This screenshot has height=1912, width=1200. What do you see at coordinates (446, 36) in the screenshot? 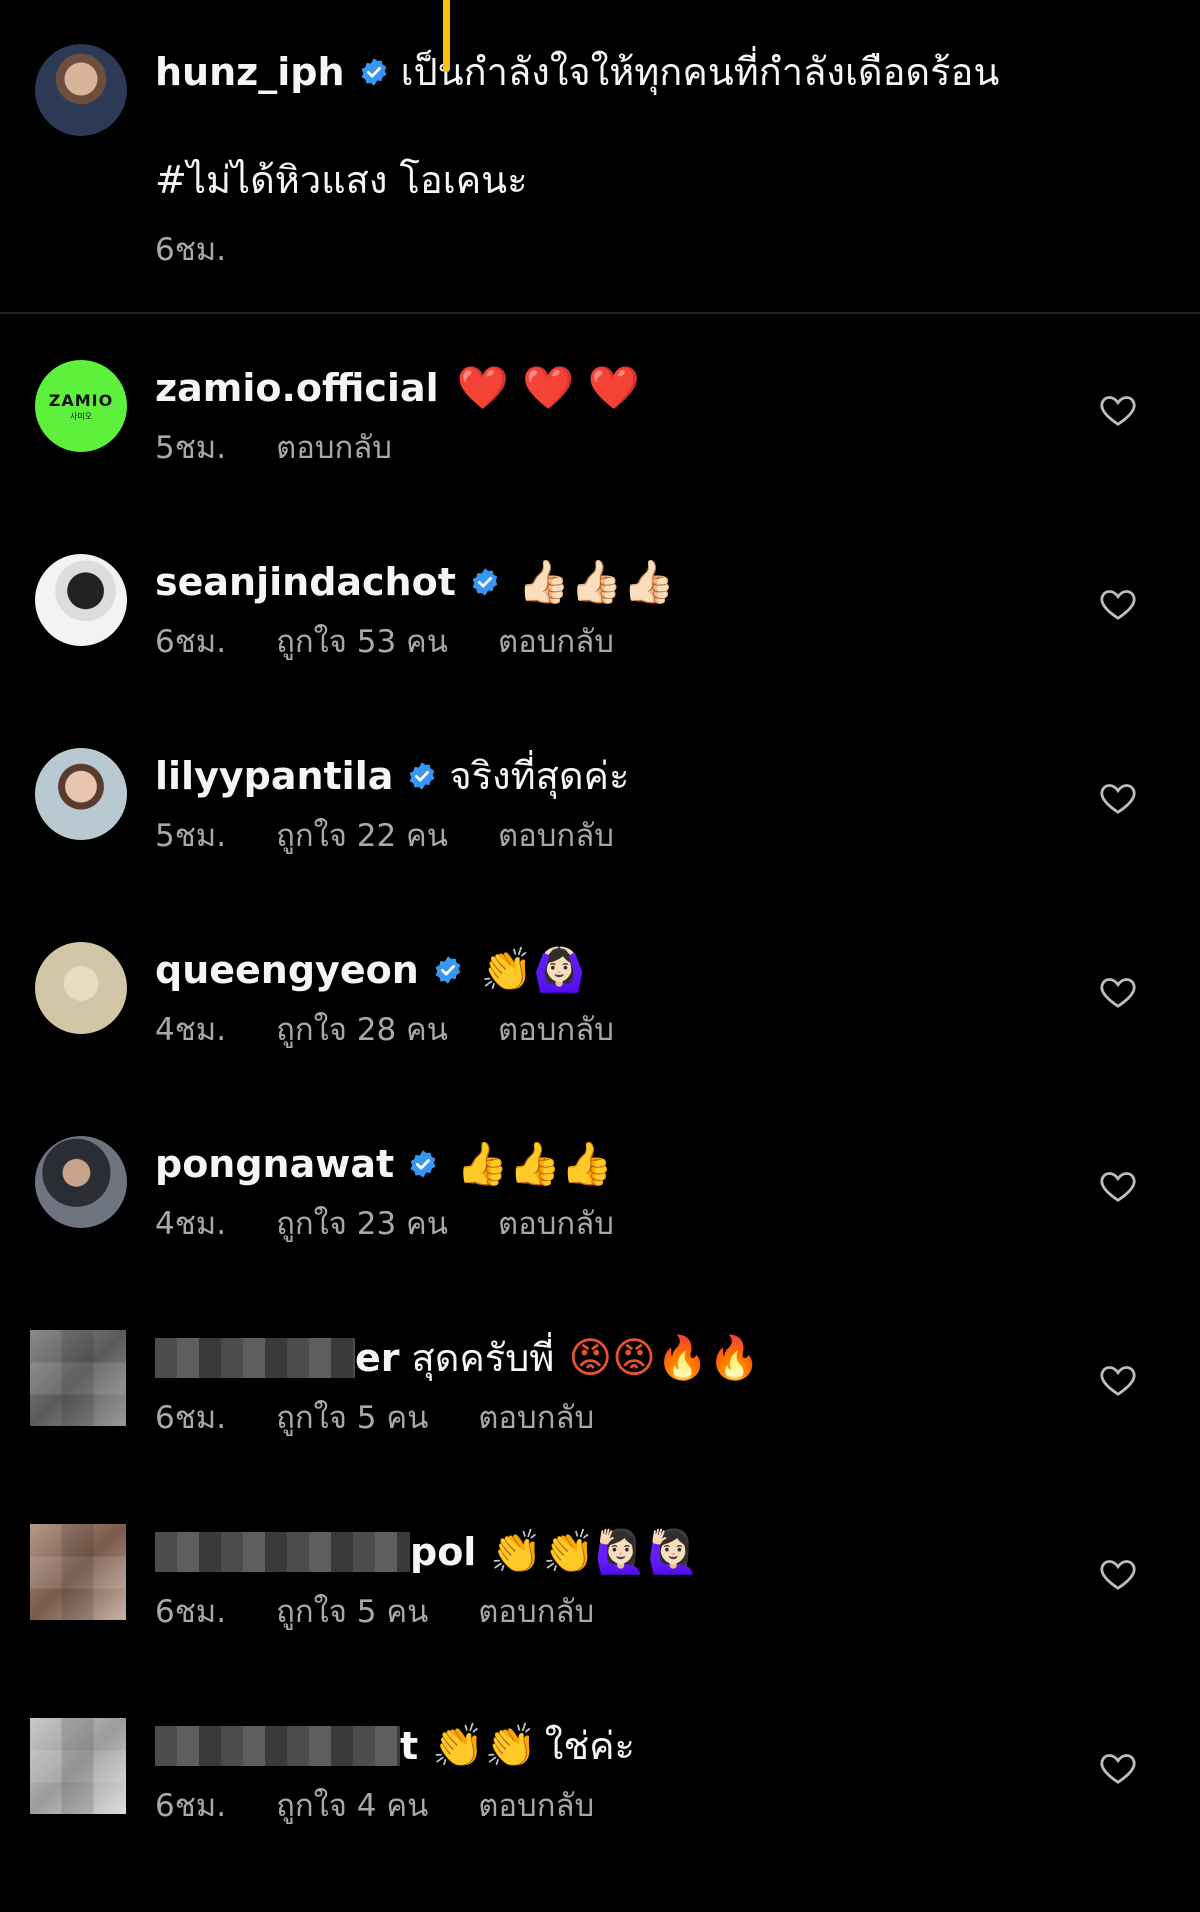
I see `highlight-marker` at bounding box center [446, 36].